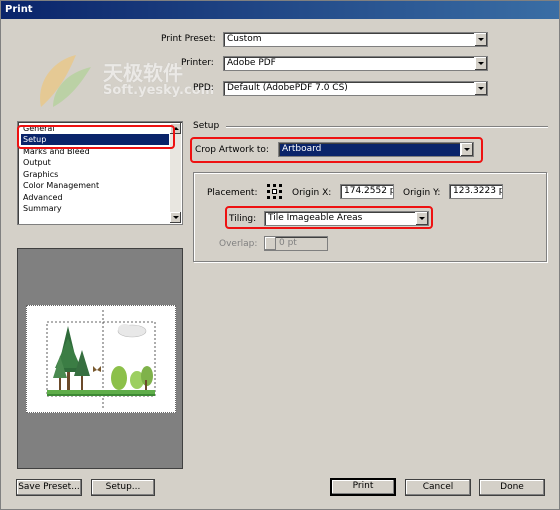 This screenshot has width=560, height=510. I want to click on category-item-general: General, so click(95, 128).